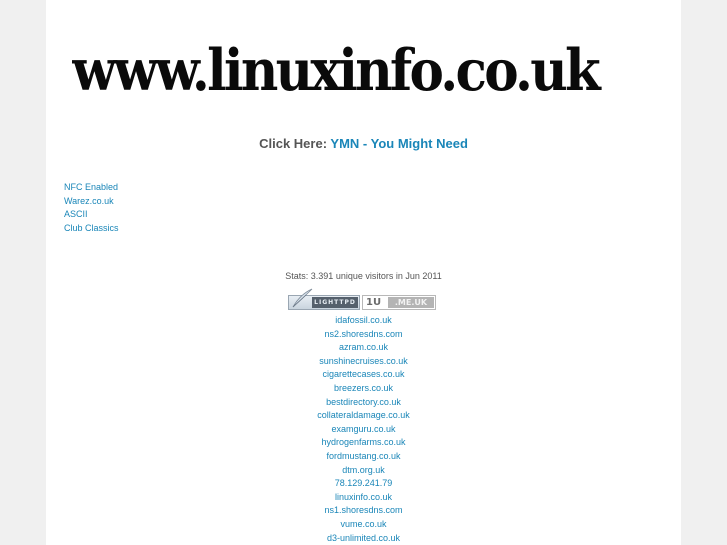  I want to click on lighttpd-badge-label: LIGHTTPD, so click(335, 302).